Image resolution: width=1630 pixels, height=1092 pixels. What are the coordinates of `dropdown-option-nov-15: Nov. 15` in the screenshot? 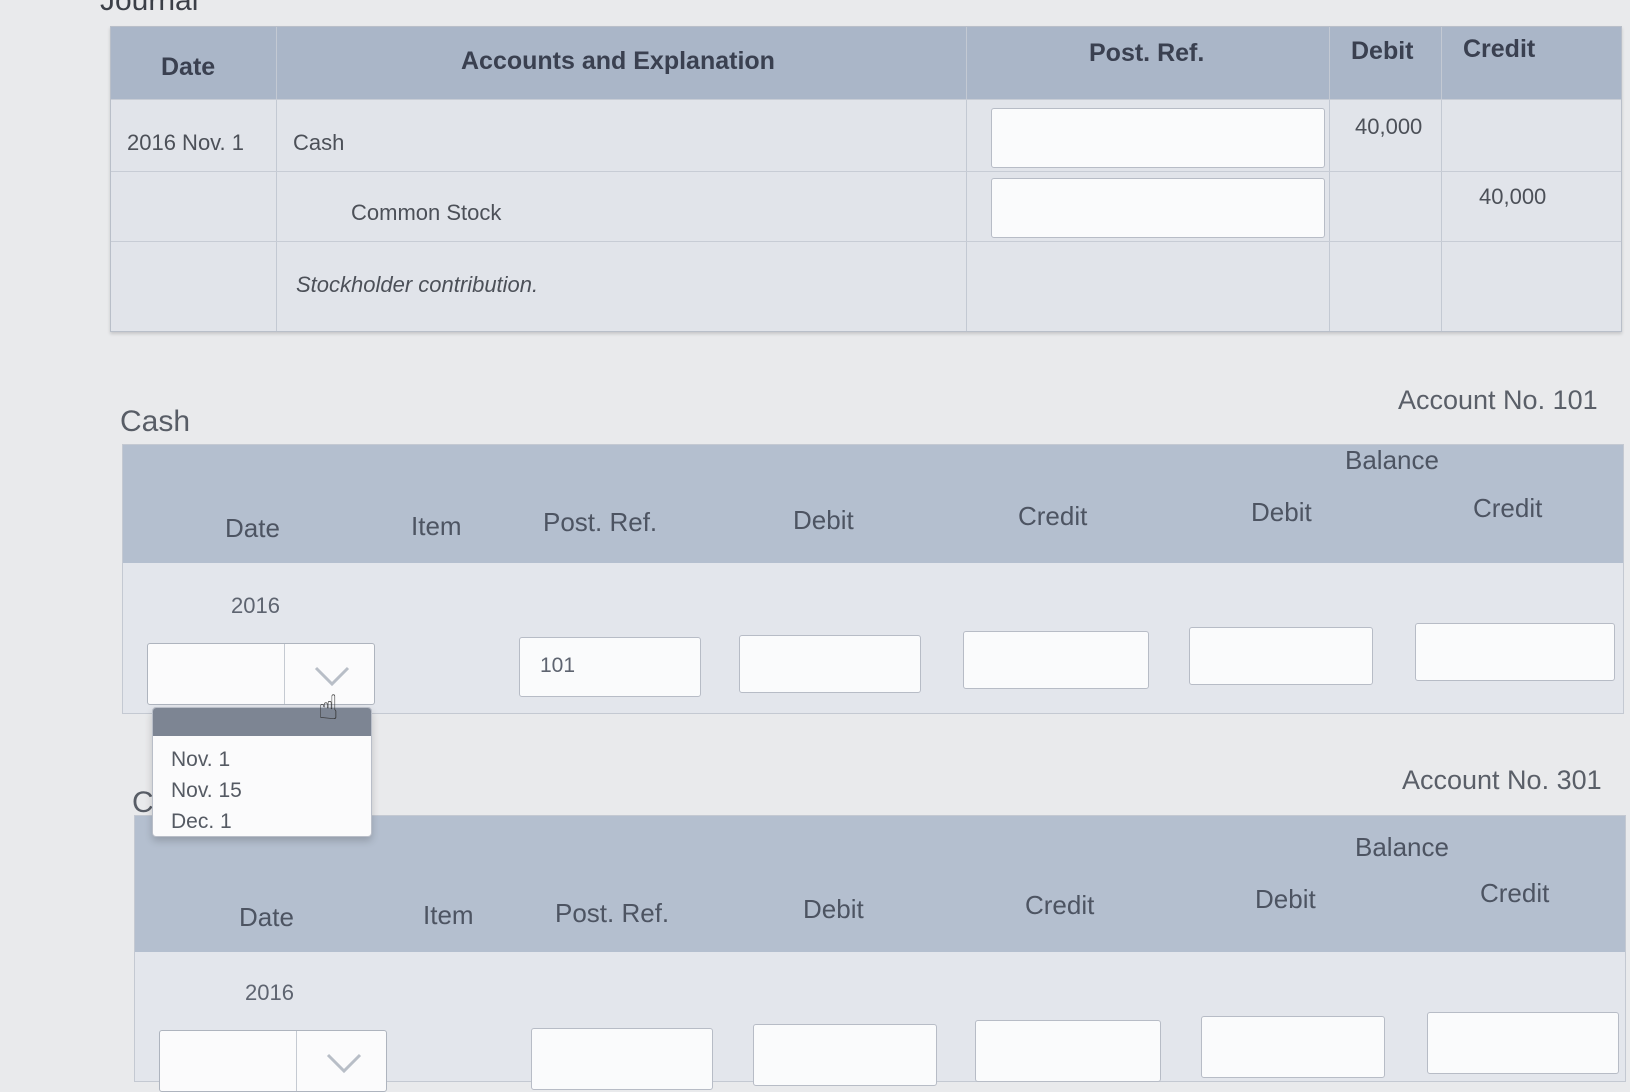 It's located at (206, 791).